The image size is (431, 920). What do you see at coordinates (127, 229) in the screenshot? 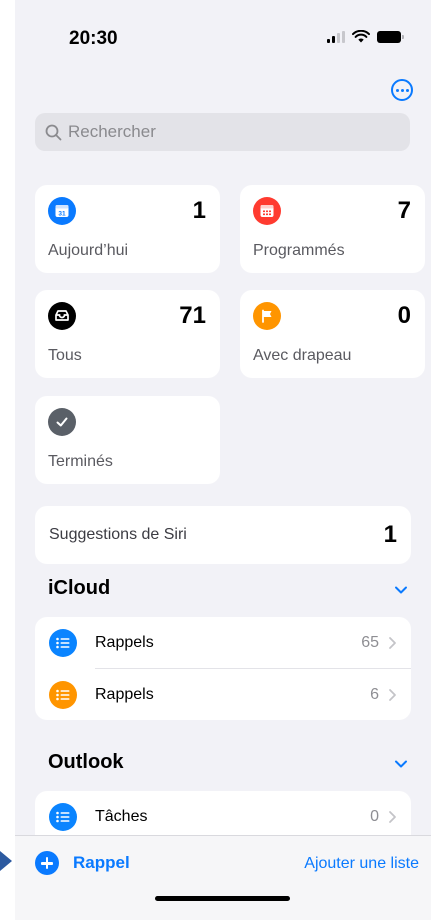
I see `tile-today: 31 1 Aujourd’hui` at bounding box center [127, 229].